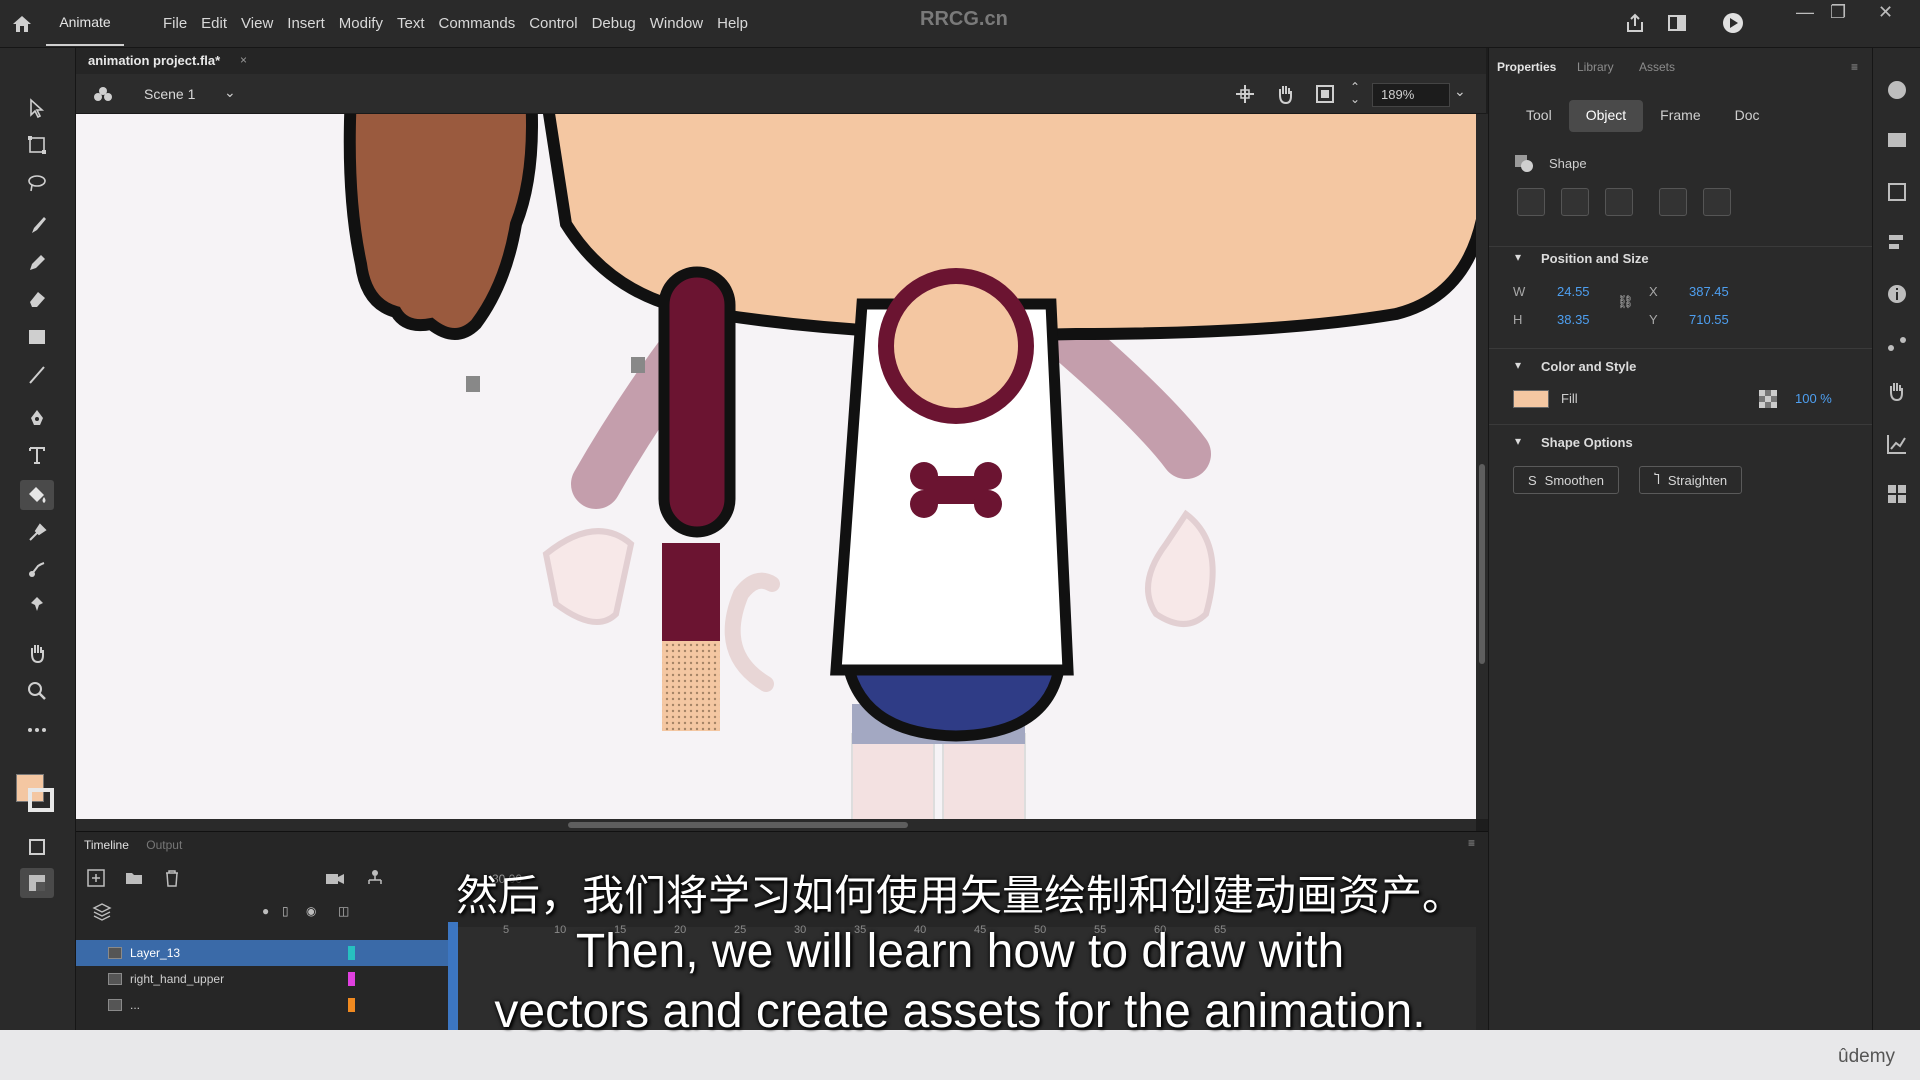  Describe the element at coordinates (37, 569) in the screenshot. I see `bone-tool-icon` at that location.